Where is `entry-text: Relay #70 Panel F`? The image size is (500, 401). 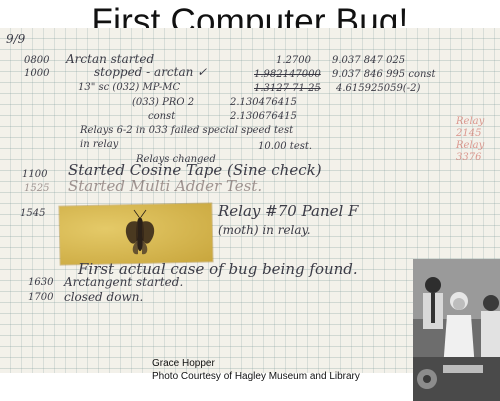
entry-text: Relay #70 Panel F is located at coordinates (288, 211).